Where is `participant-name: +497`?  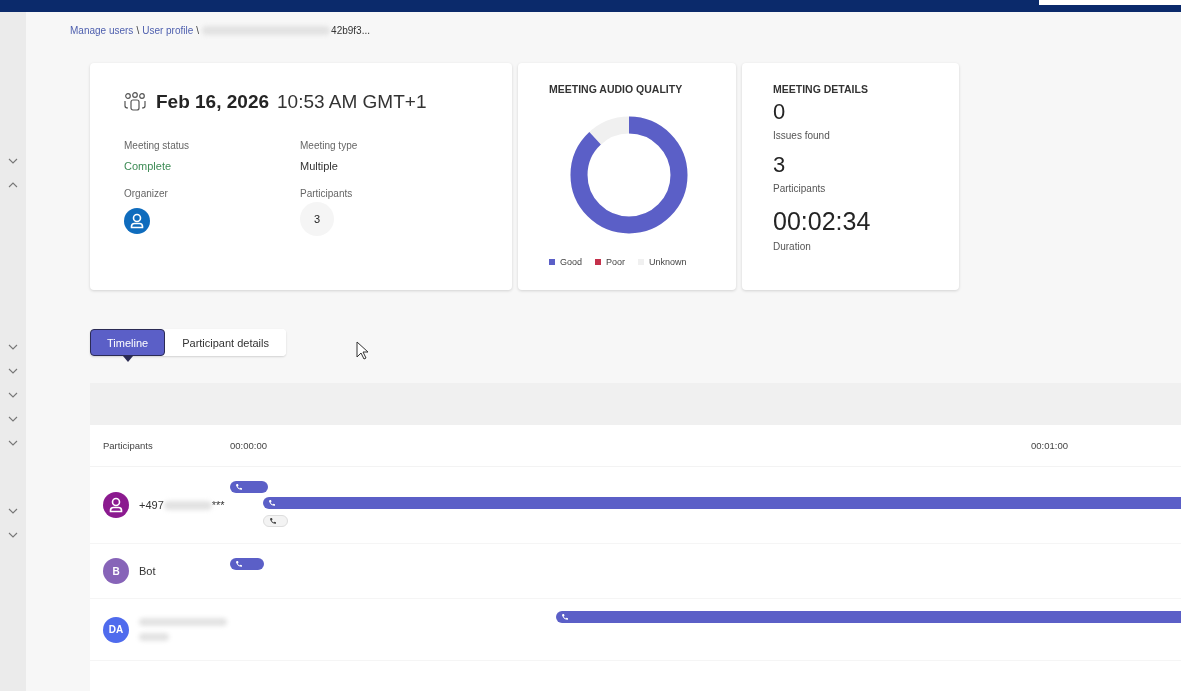
participant-name: +497 is located at coordinates (151, 505).